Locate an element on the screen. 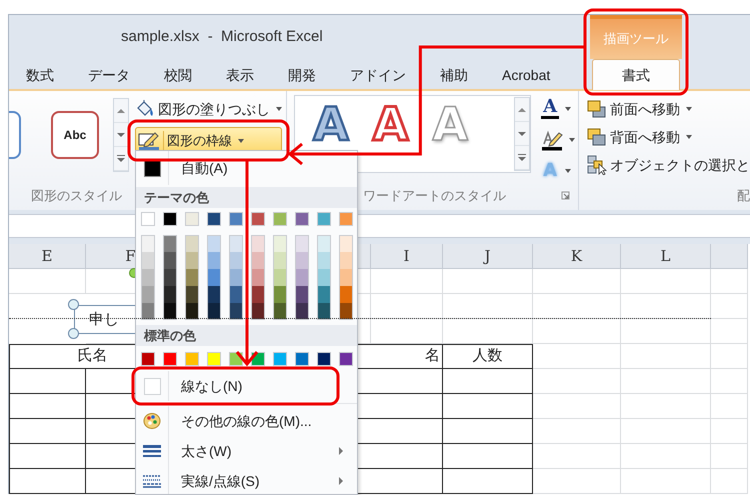  ribbon-tab: 校閲 is located at coordinates (178, 74).